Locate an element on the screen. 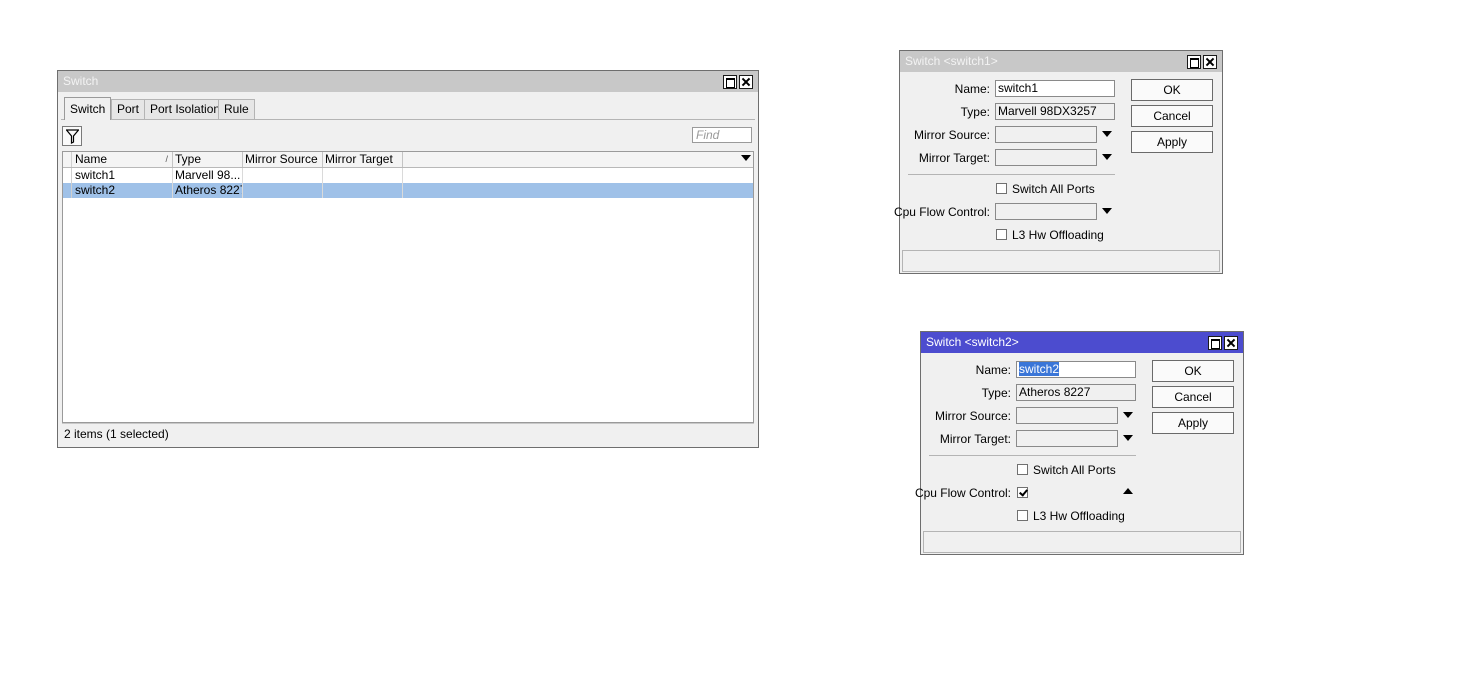 This screenshot has width=1462, height=694. switch2-dialog-titlebar: Switch <switch2> is located at coordinates (1082, 342).